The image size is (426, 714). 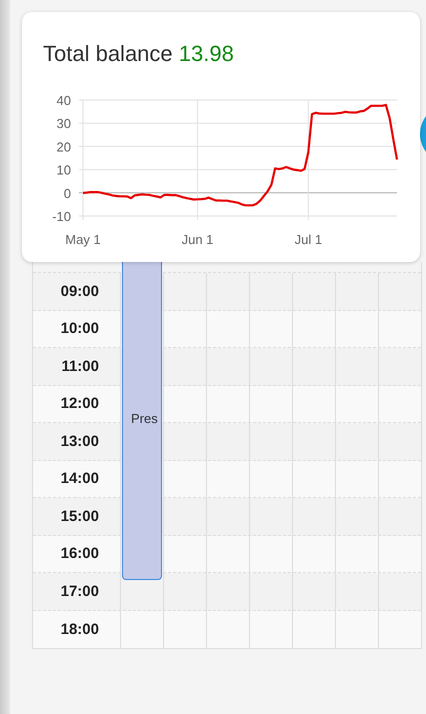 I want to click on hour-label: 17:00, so click(x=77, y=591).